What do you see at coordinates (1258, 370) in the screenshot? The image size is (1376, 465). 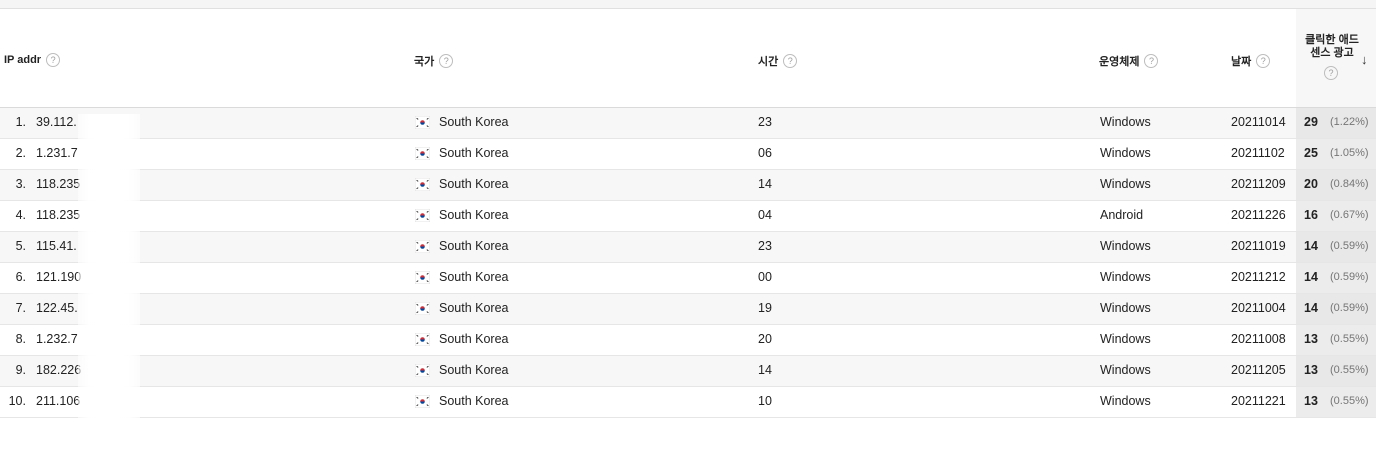 I see `date-value: 20211205` at bounding box center [1258, 370].